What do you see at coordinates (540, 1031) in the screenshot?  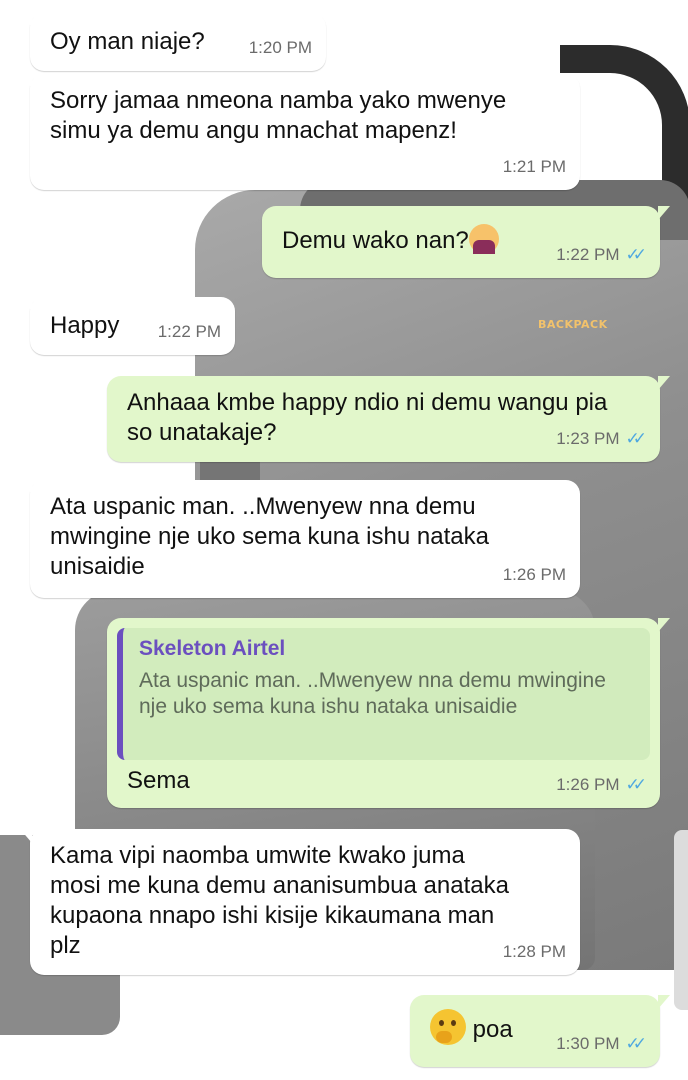 I see `message-bubble-outgoing: poa 1:30 PM ✓✓` at bounding box center [540, 1031].